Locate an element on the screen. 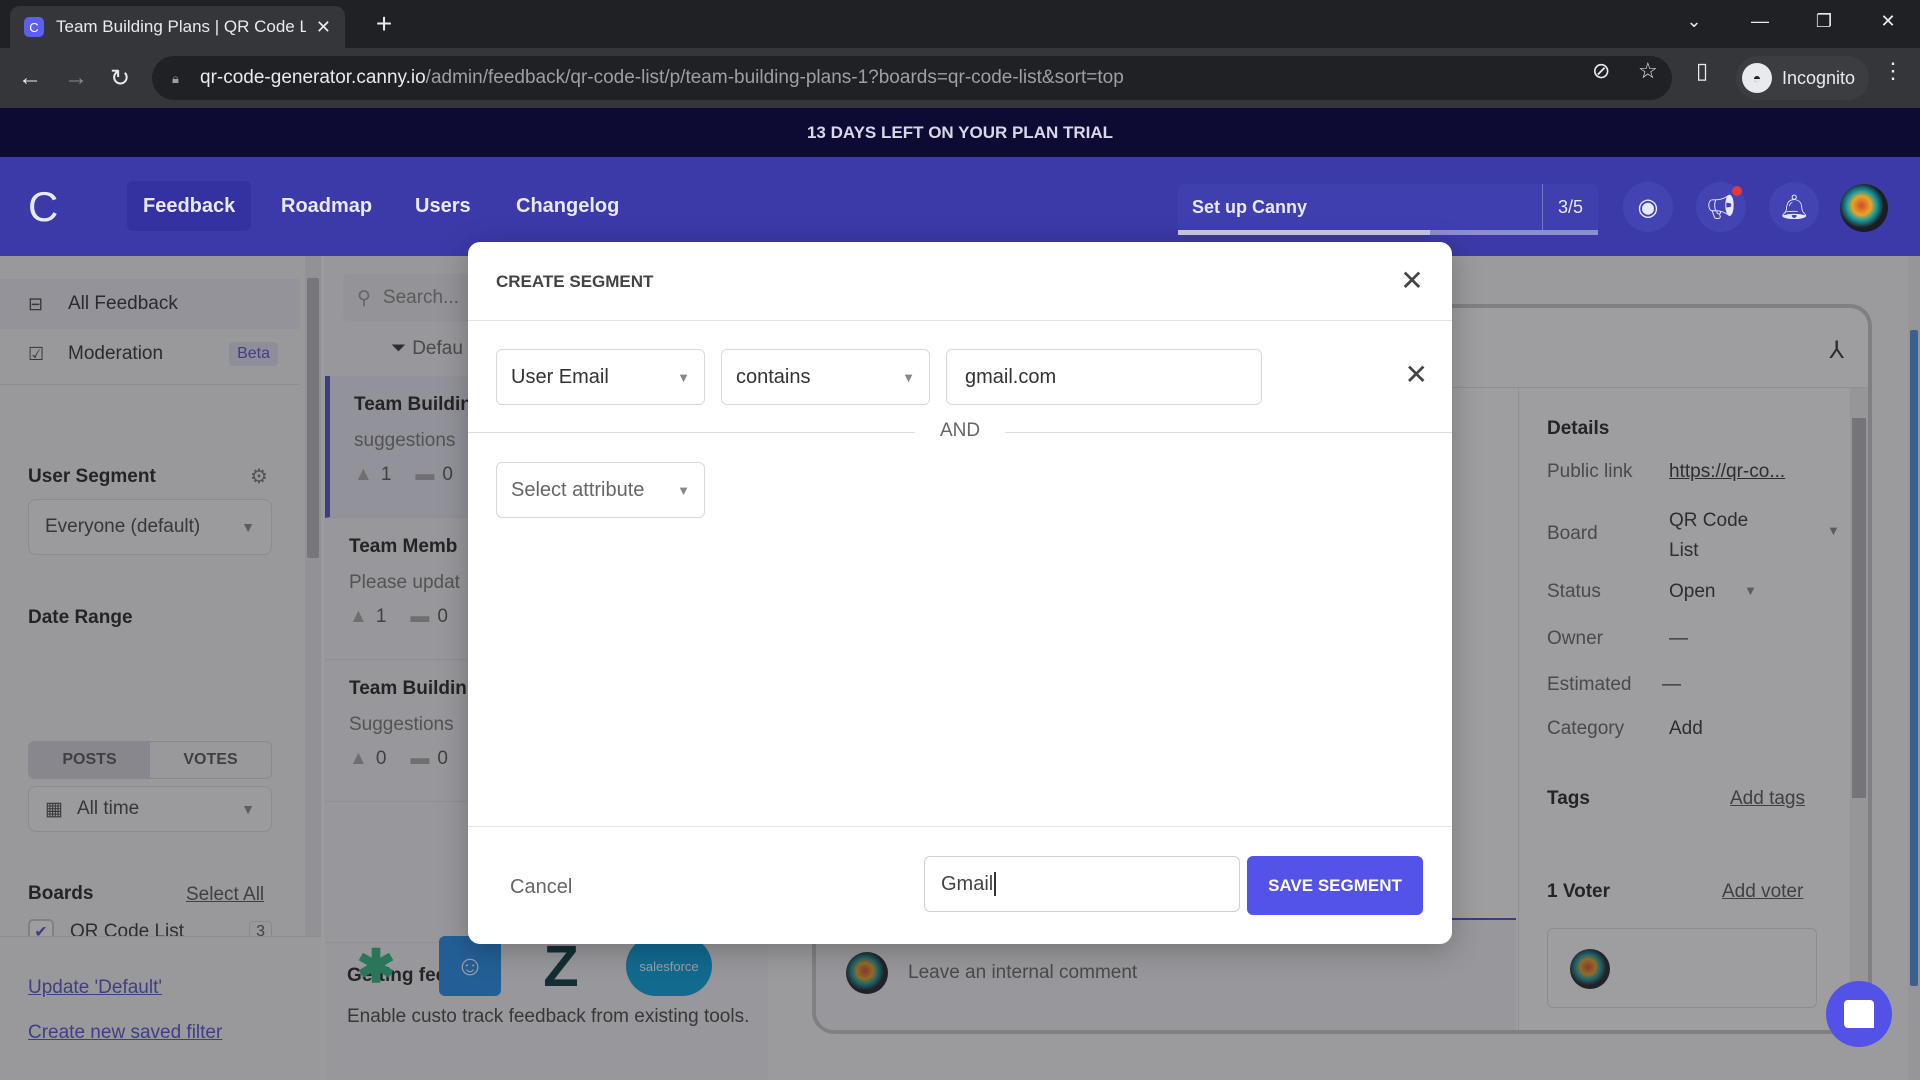 This screenshot has height=1080, width=1920. restore-button: ❐ is located at coordinates (1824, 21).